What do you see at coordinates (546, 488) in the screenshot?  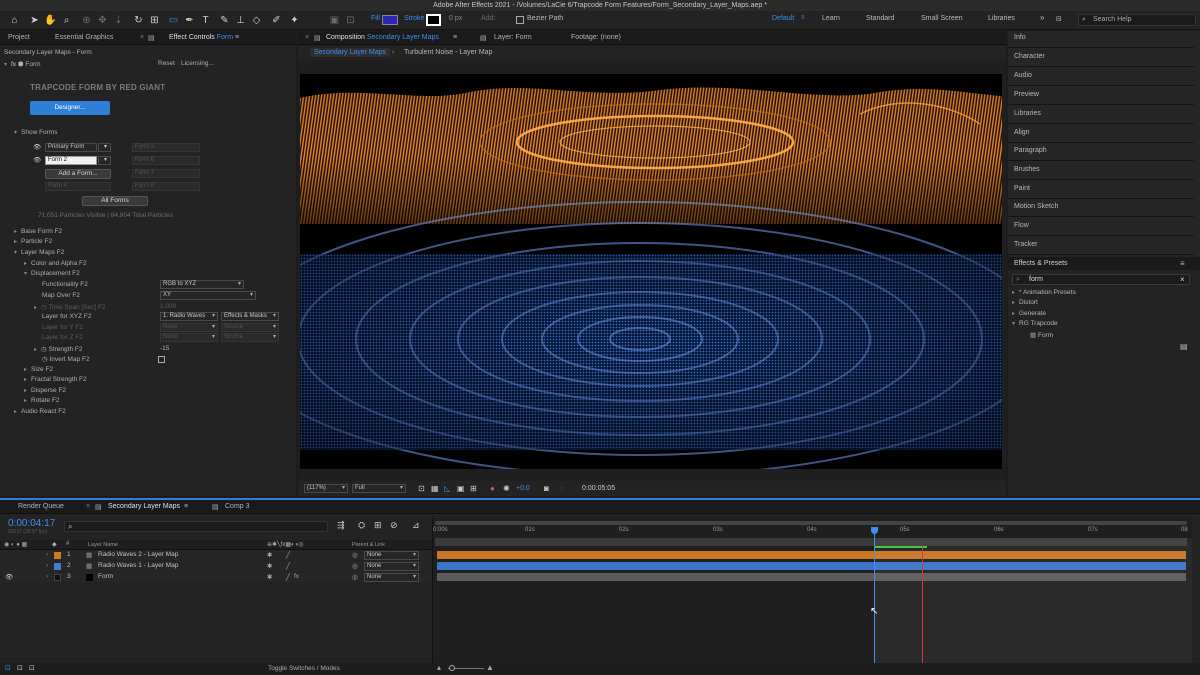 I see `snapshot-icon: ◙` at bounding box center [546, 488].